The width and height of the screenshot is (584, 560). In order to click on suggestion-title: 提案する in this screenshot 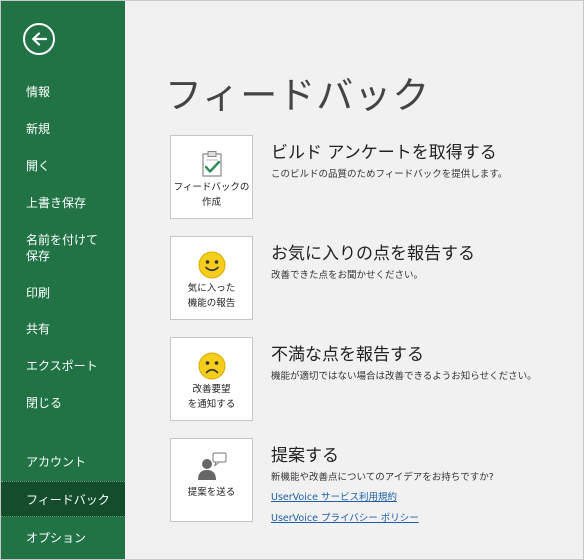, I will do `click(305, 456)`.